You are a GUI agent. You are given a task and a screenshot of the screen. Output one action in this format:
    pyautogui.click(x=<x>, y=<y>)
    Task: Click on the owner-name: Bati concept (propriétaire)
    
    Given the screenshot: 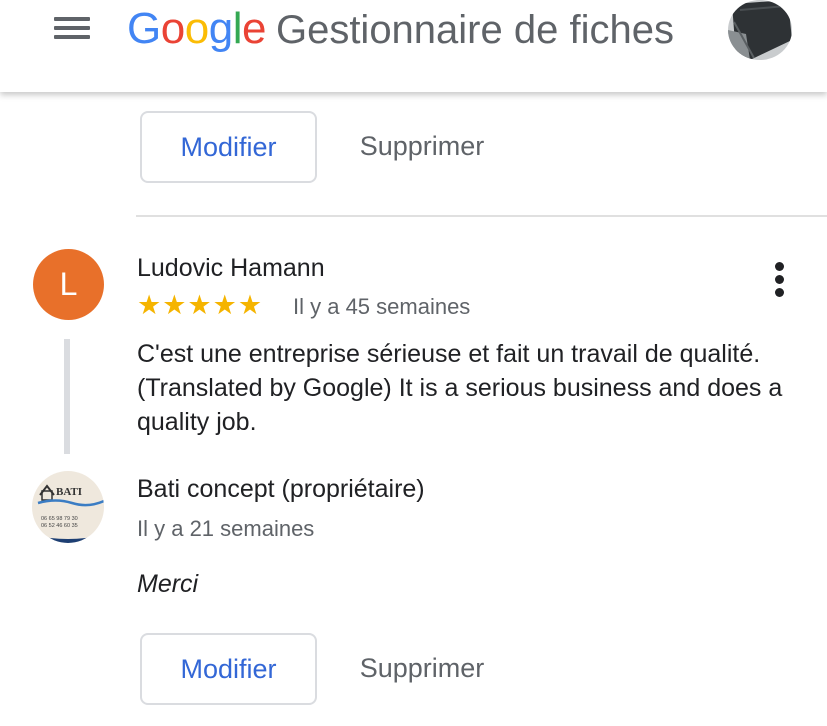 What is the action you would take?
    pyautogui.click(x=281, y=489)
    